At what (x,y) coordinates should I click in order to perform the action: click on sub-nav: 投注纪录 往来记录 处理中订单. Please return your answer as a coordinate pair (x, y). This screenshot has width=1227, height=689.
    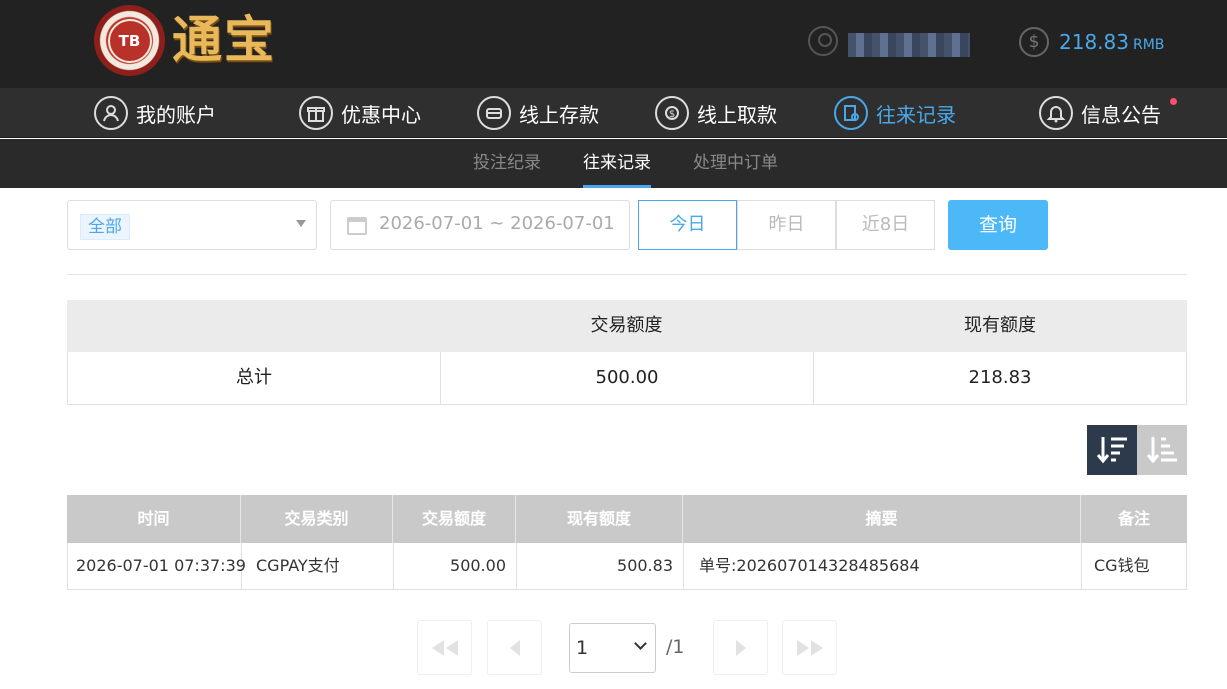
    Looking at the image, I should click on (613, 163).